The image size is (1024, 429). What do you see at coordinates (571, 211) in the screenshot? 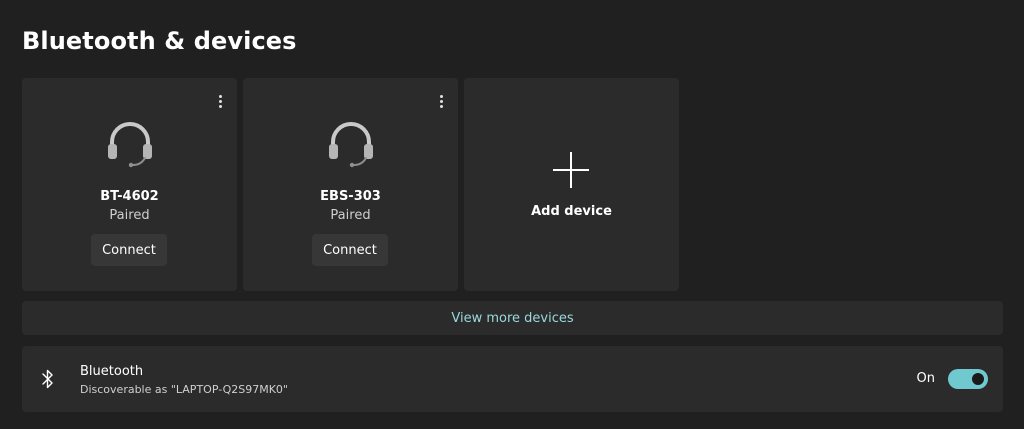
I see `add-device-label: Add device` at bounding box center [571, 211].